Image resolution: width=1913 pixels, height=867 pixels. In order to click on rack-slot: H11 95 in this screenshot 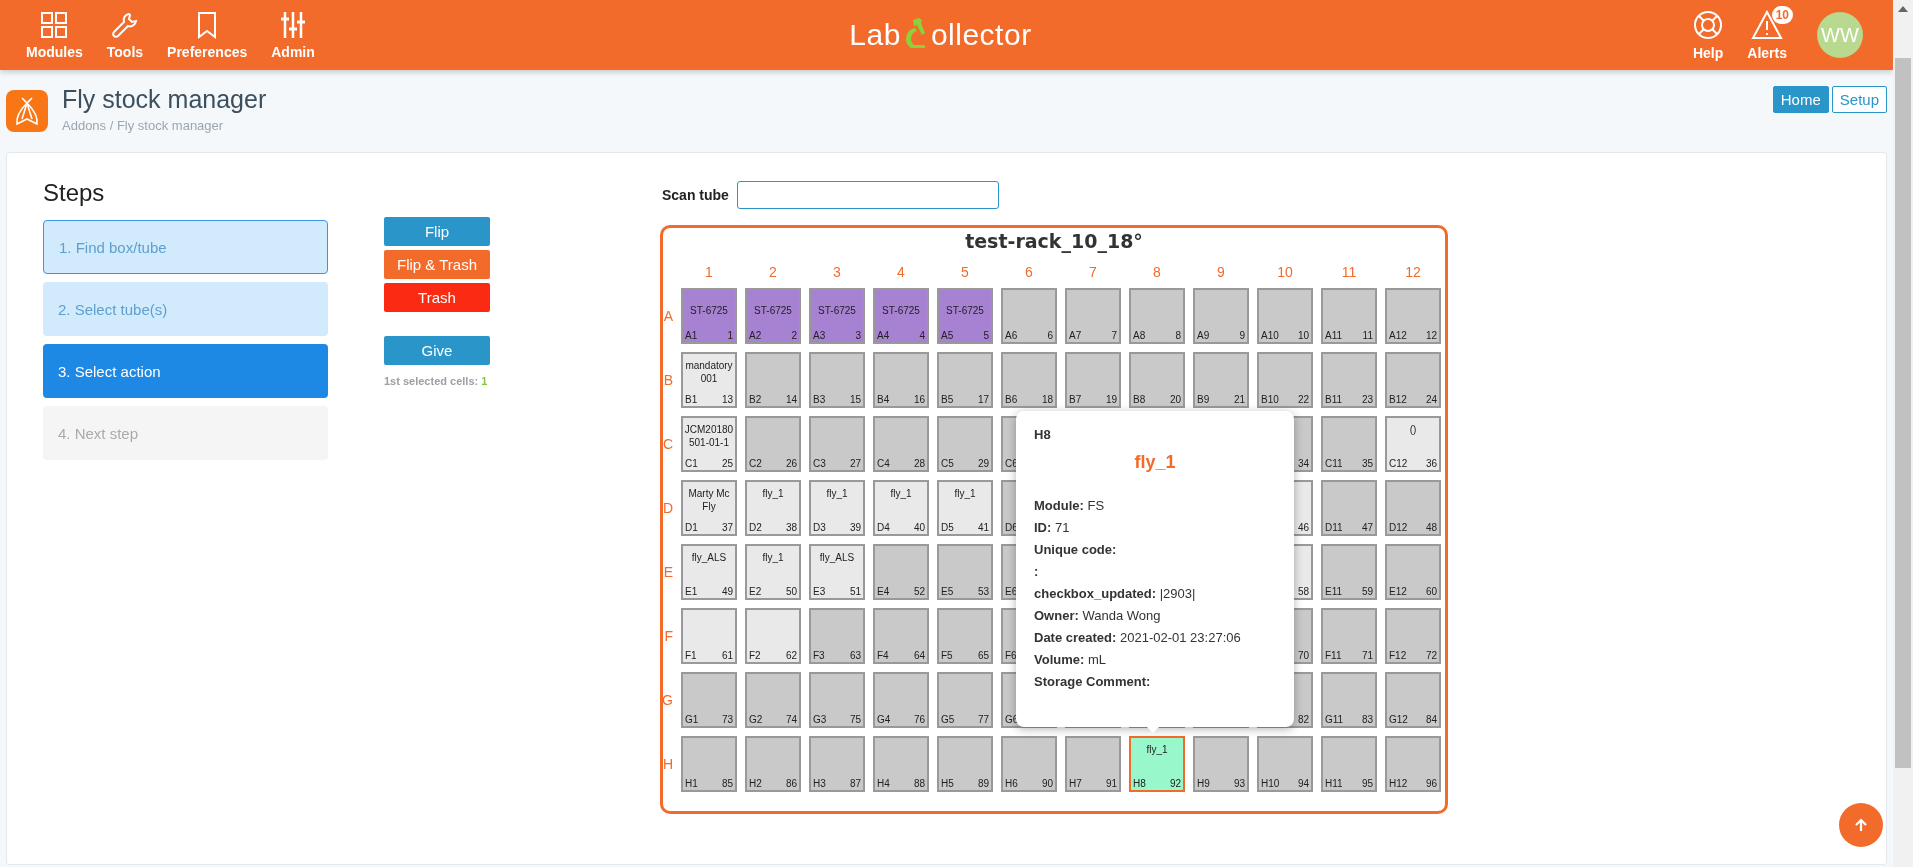, I will do `click(1349, 764)`.